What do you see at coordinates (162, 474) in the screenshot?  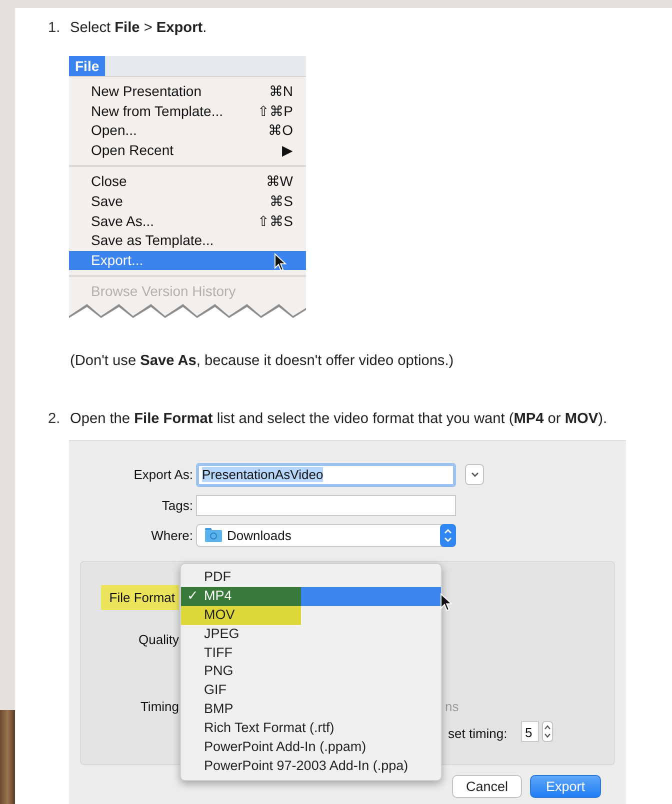 I see `field-label: Export As:` at bounding box center [162, 474].